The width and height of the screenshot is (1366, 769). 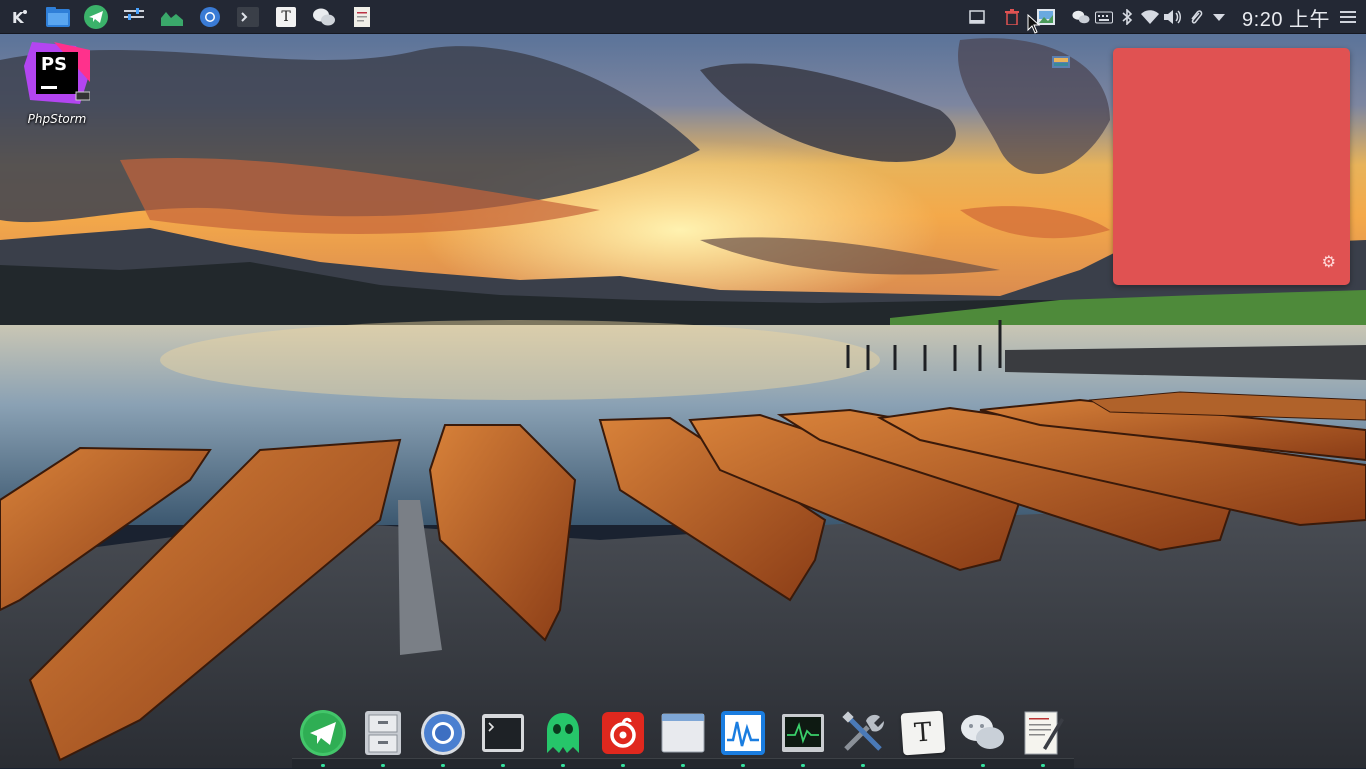 I want to click on system-monitor-icon, so click(x=172, y=17).